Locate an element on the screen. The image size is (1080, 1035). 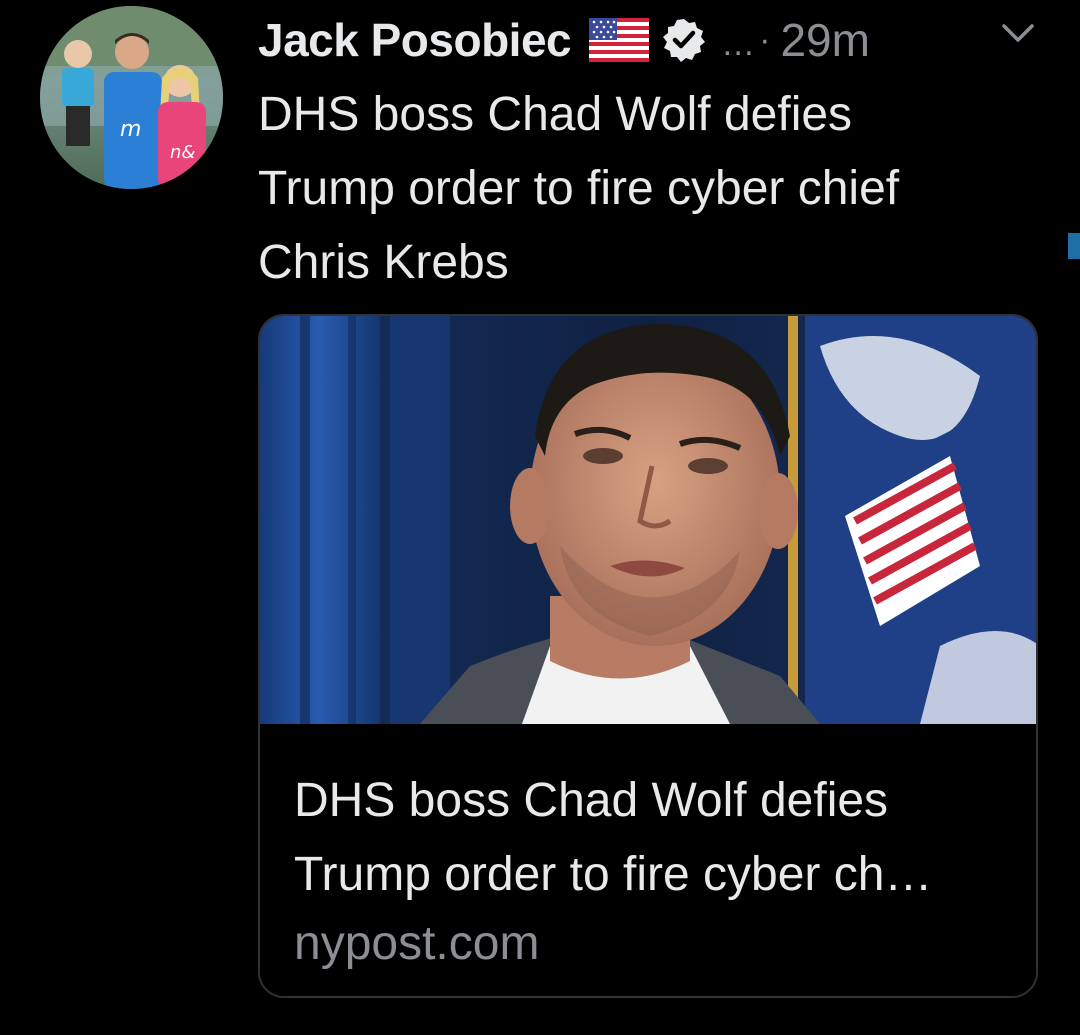
profile-avatar: m n& is located at coordinates (131, 97).